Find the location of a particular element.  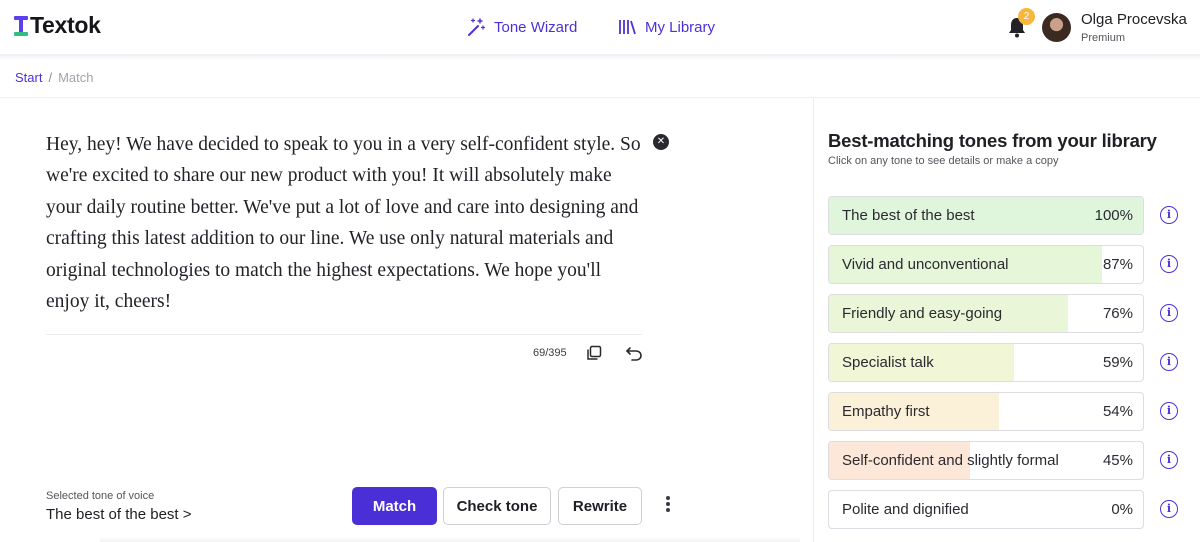

rewrite-button: Rewrite is located at coordinates (600, 506).